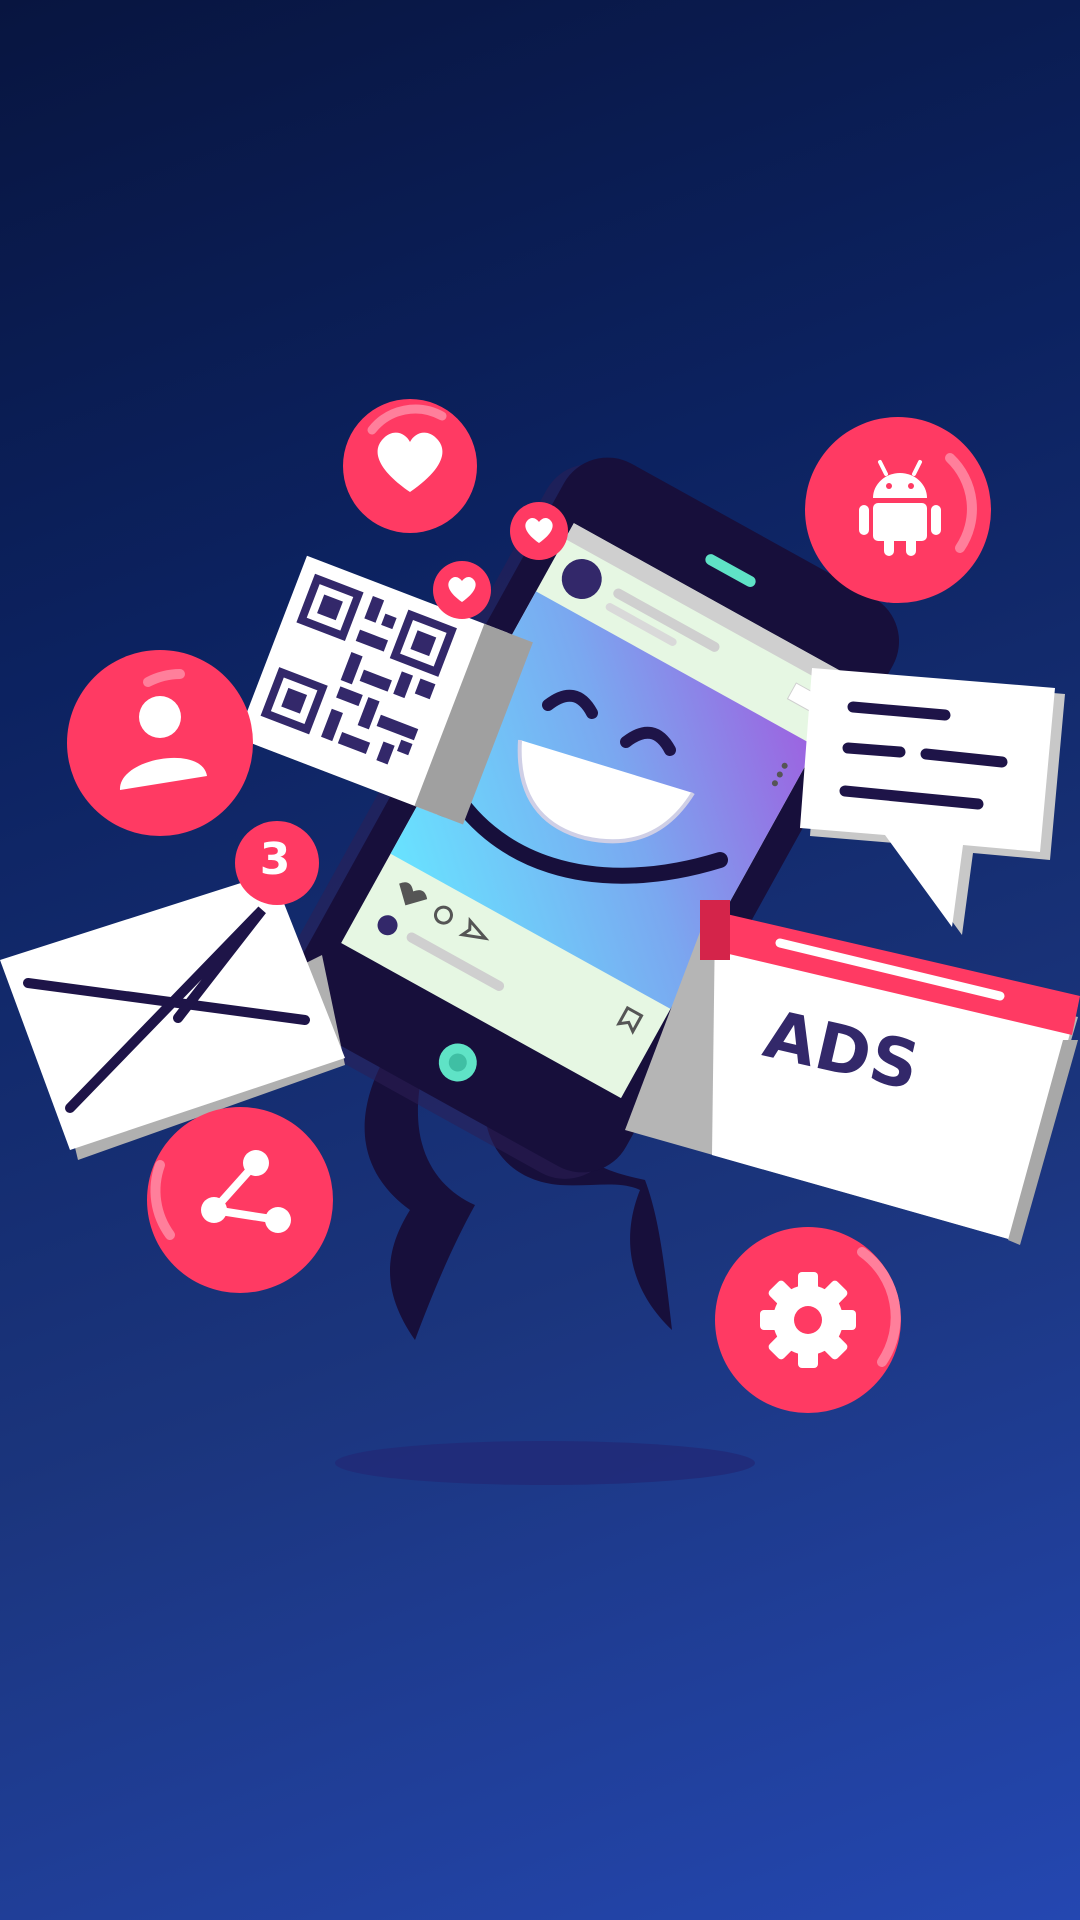 Image resolution: width=1080 pixels, height=1920 pixels. I want to click on android-bubble, so click(898, 510).